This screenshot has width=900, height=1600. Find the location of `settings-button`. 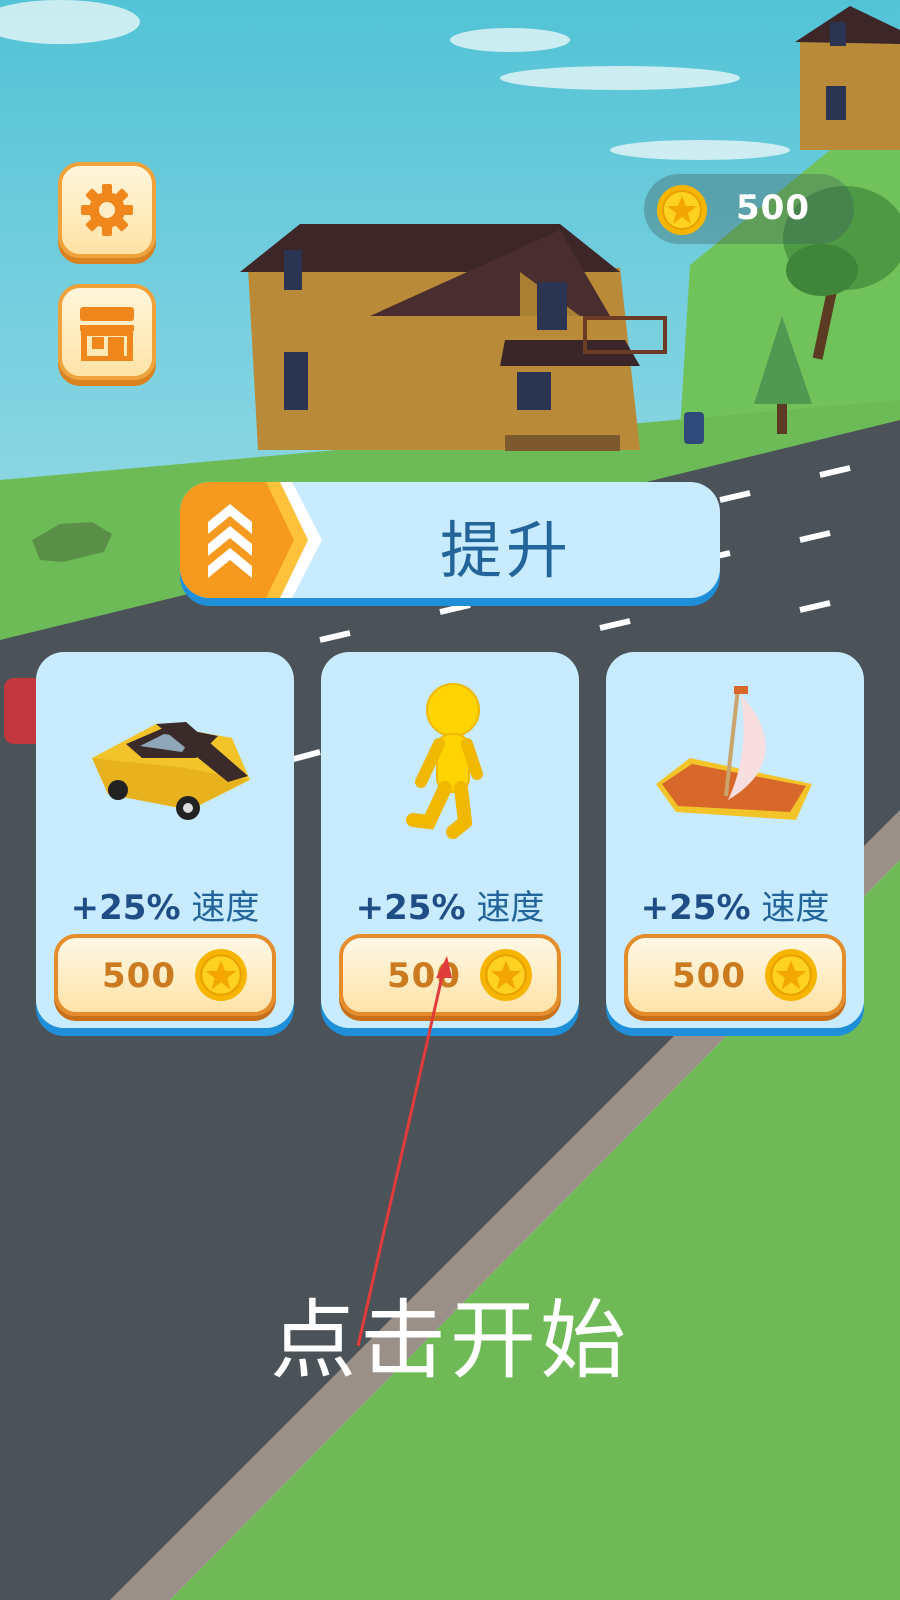

settings-button is located at coordinates (107, 210).